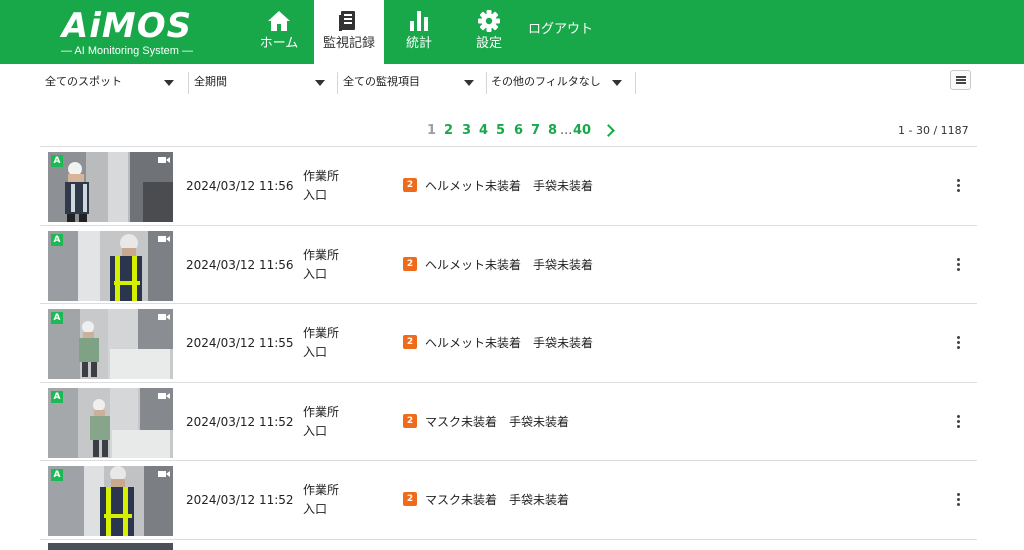 This screenshot has width=1024, height=550. What do you see at coordinates (347, 21) in the screenshot?
I see `record-icon` at bounding box center [347, 21].